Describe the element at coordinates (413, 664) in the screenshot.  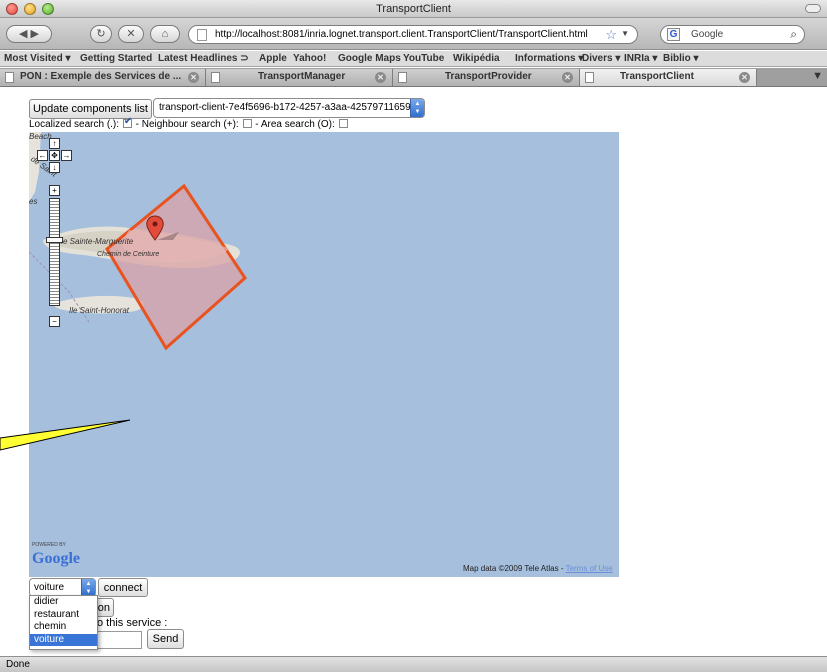
I see `status-bar: Done` at that location.